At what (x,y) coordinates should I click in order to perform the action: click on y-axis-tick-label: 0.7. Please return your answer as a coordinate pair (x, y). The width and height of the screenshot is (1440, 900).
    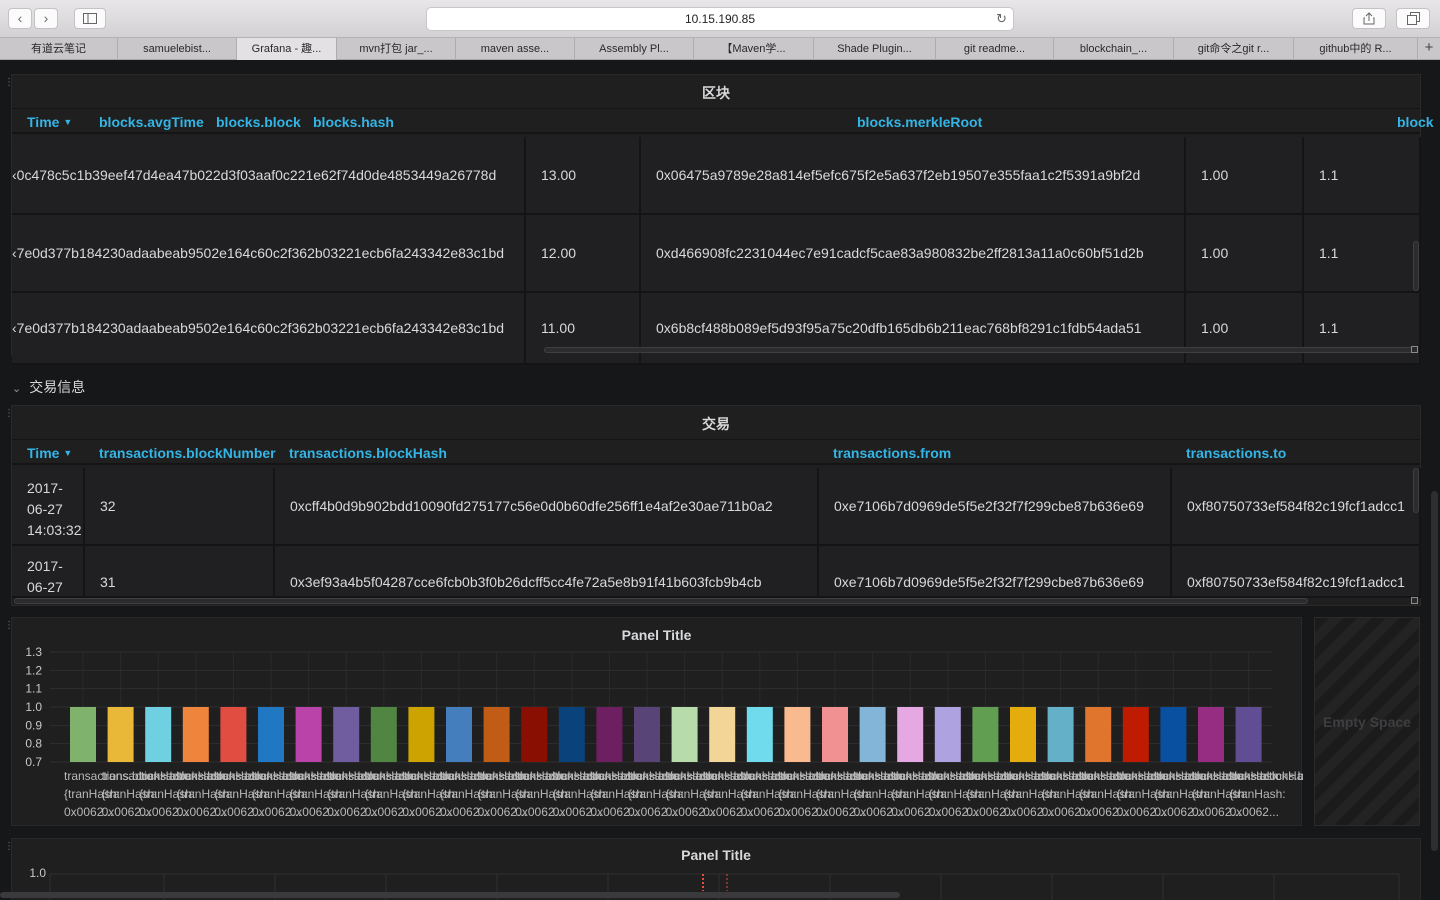
    Looking at the image, I should click on (33, 762).